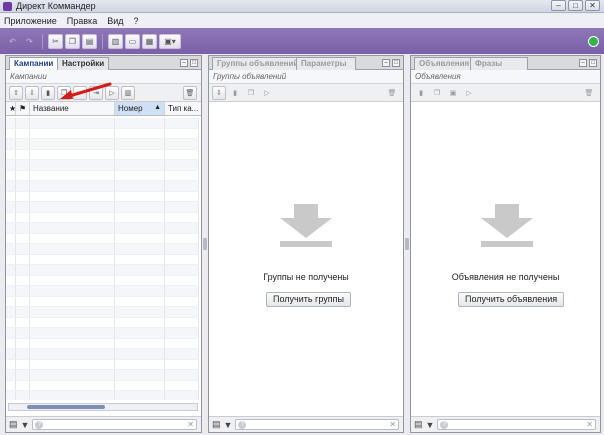  I want to click on menu-view: Вид, so click(115, 21).